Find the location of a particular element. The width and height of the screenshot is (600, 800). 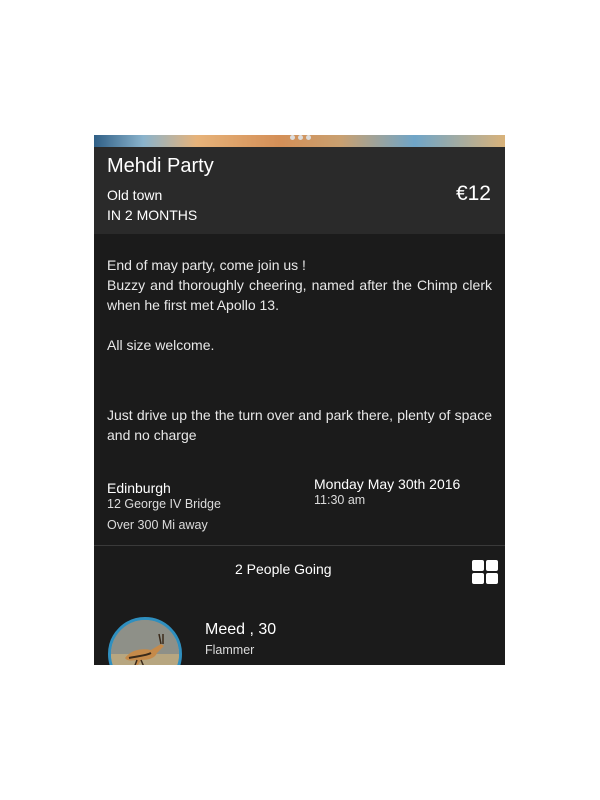

event-time: 11:30 am is located at coordinates (340, 500).